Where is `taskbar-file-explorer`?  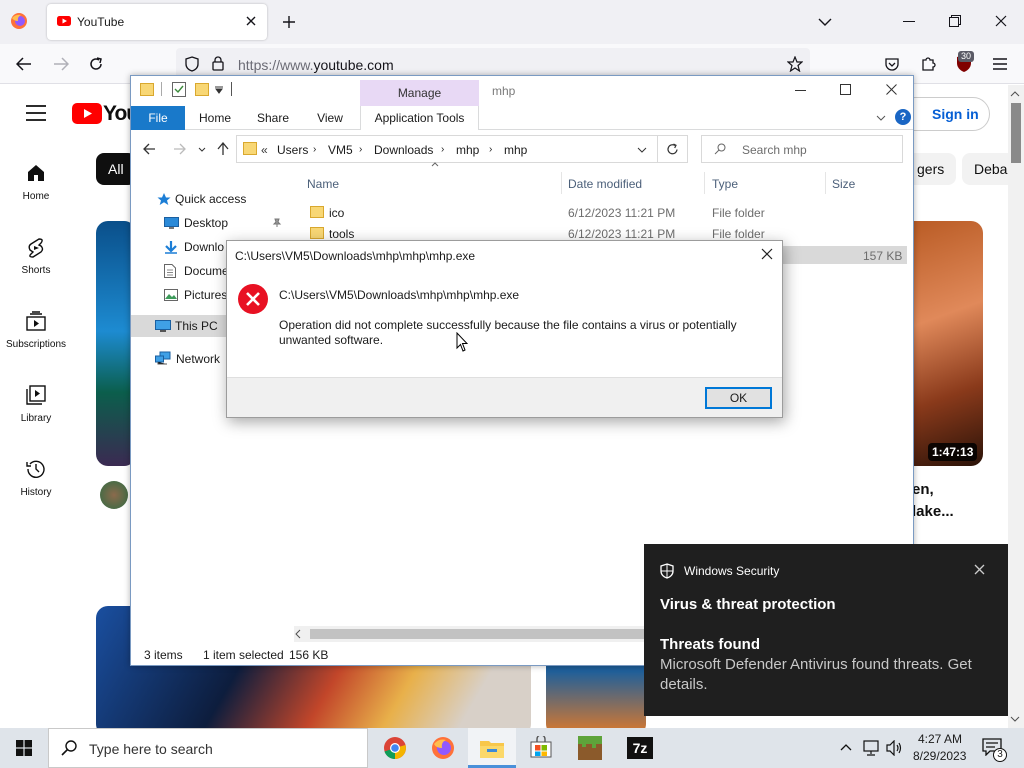 taskbar-file-explorer is located at coordinates (492, 748).